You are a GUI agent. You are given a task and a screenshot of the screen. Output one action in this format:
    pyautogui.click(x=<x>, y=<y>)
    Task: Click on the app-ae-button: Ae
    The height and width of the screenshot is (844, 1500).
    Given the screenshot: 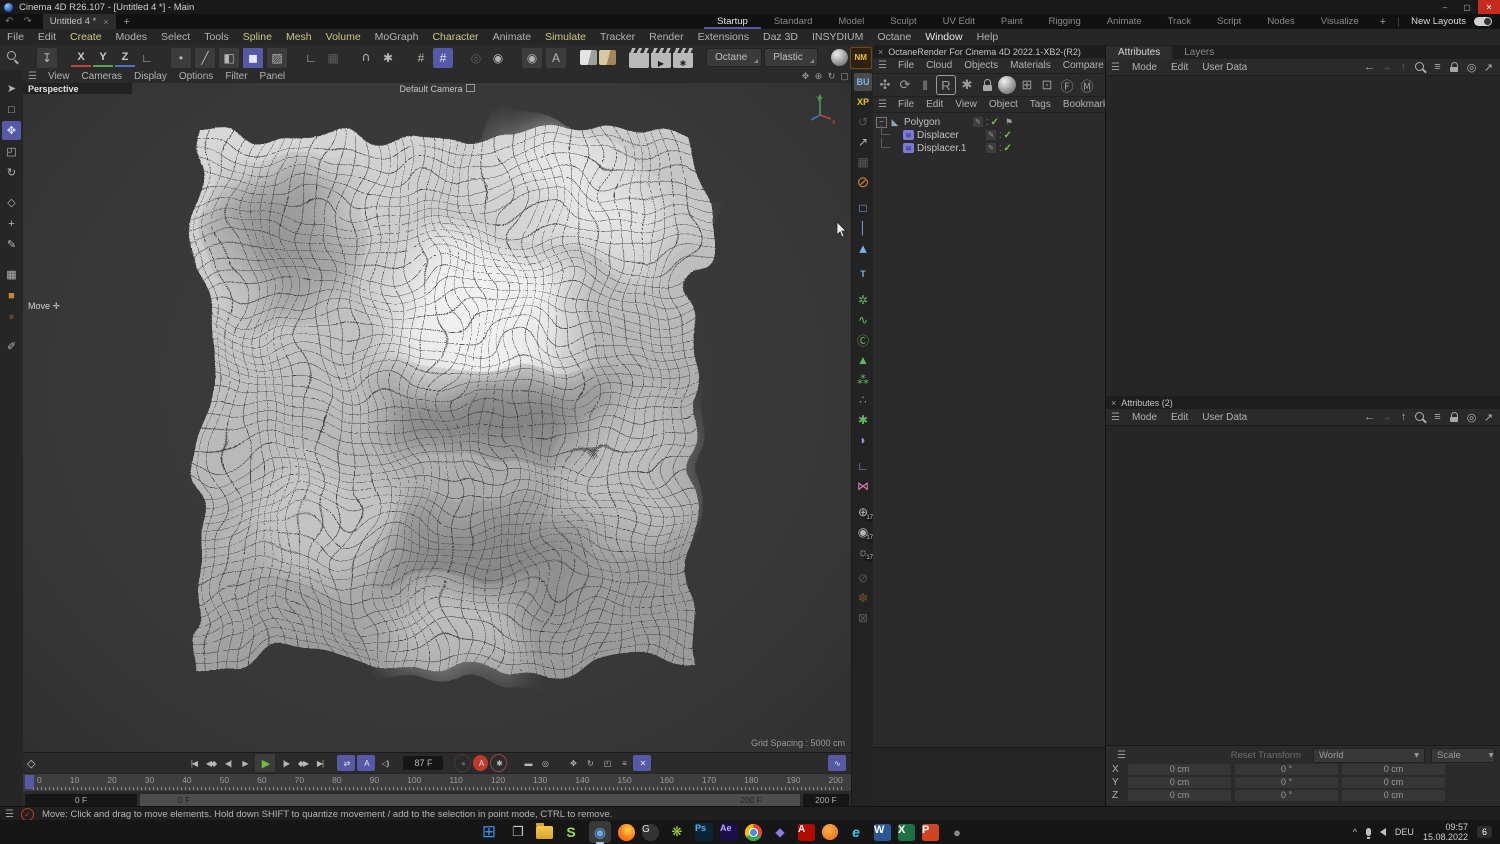 What is the action you would take?
    pyautogui.click(x=729, y=832)
    